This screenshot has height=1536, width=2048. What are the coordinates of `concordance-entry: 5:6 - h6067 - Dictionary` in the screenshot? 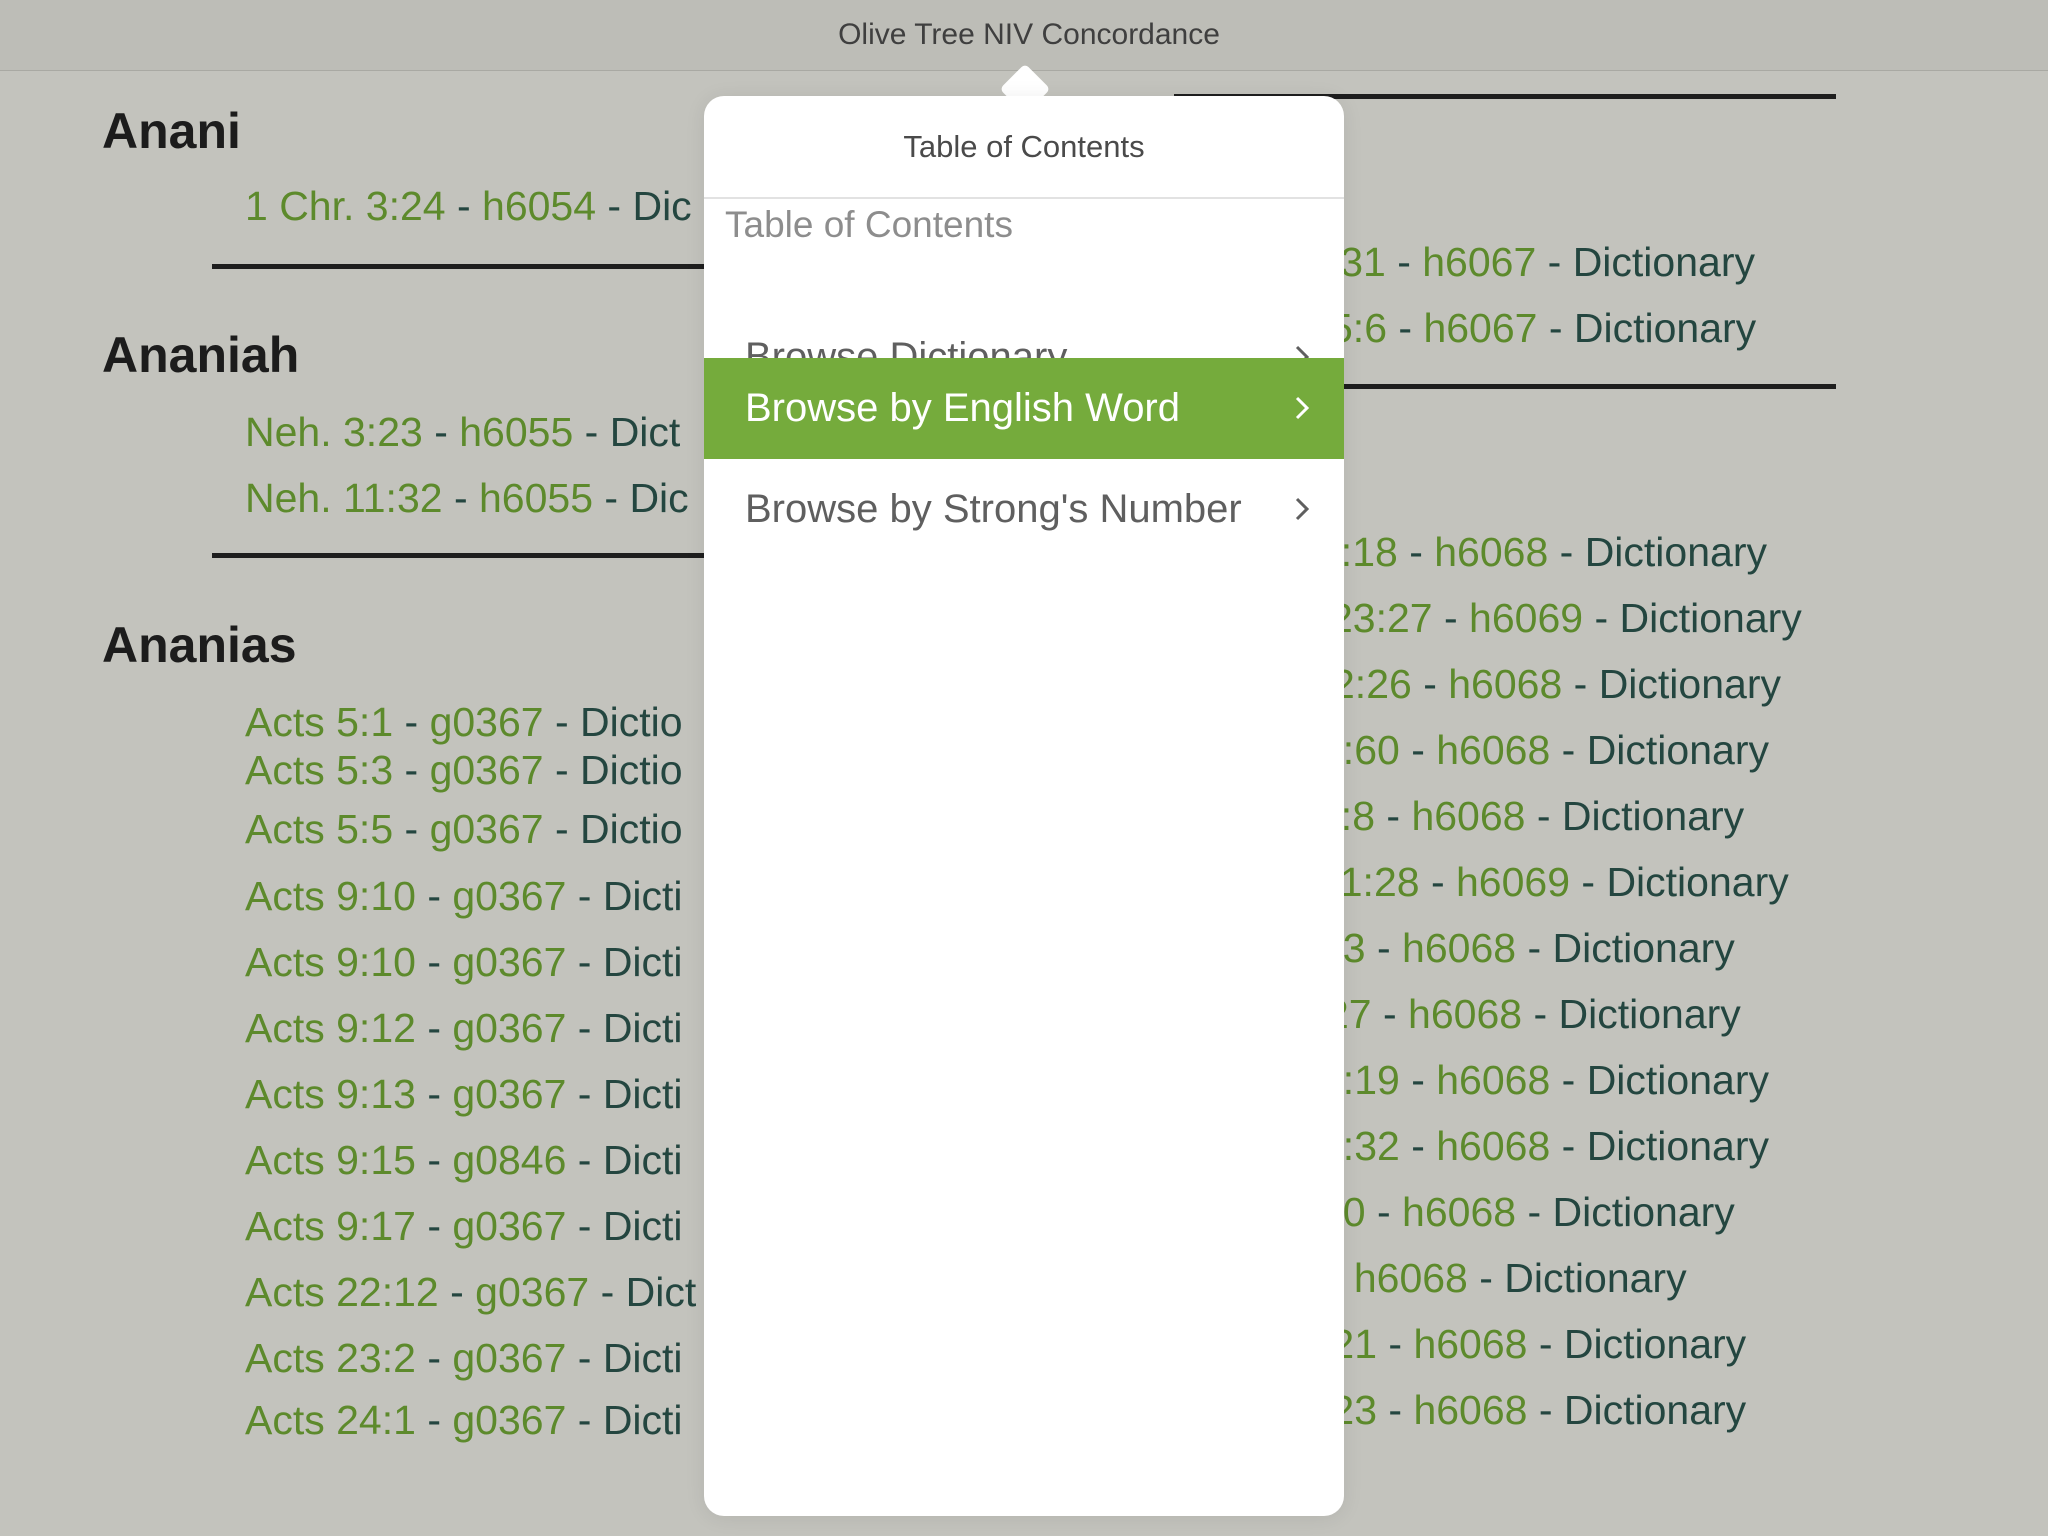 It's located at (1543, 328).